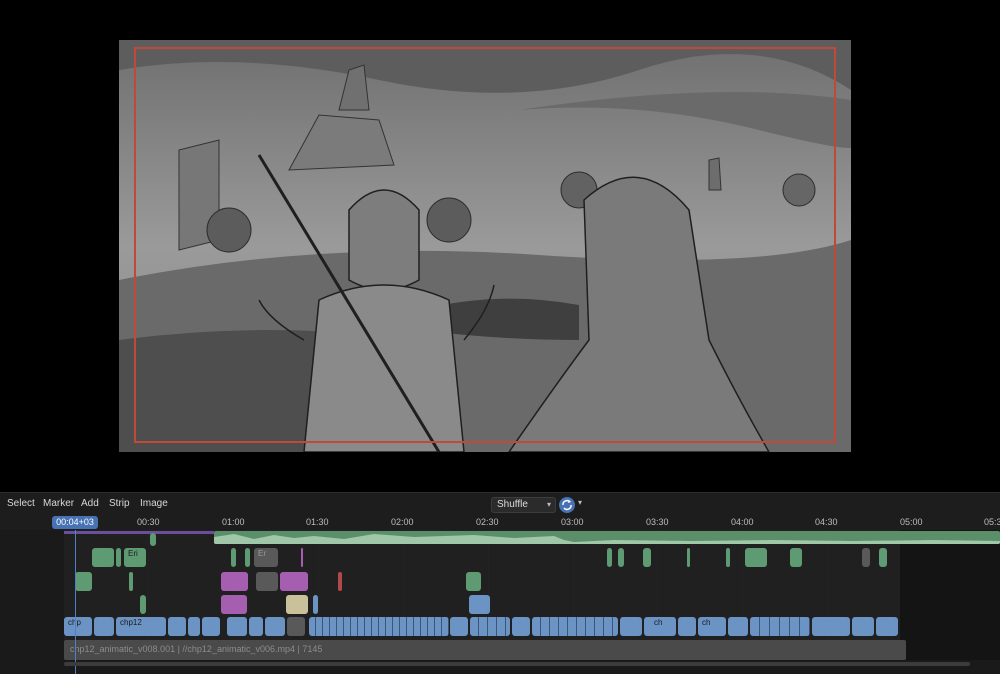 The width and height of the screenshot is (1000, 674). Describe the element at coordinates (90, 503) in the screenshot. I see `menu-add: Add` at that location.